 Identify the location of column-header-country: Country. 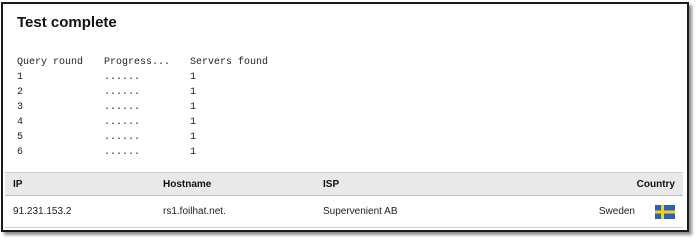
(655, 184).